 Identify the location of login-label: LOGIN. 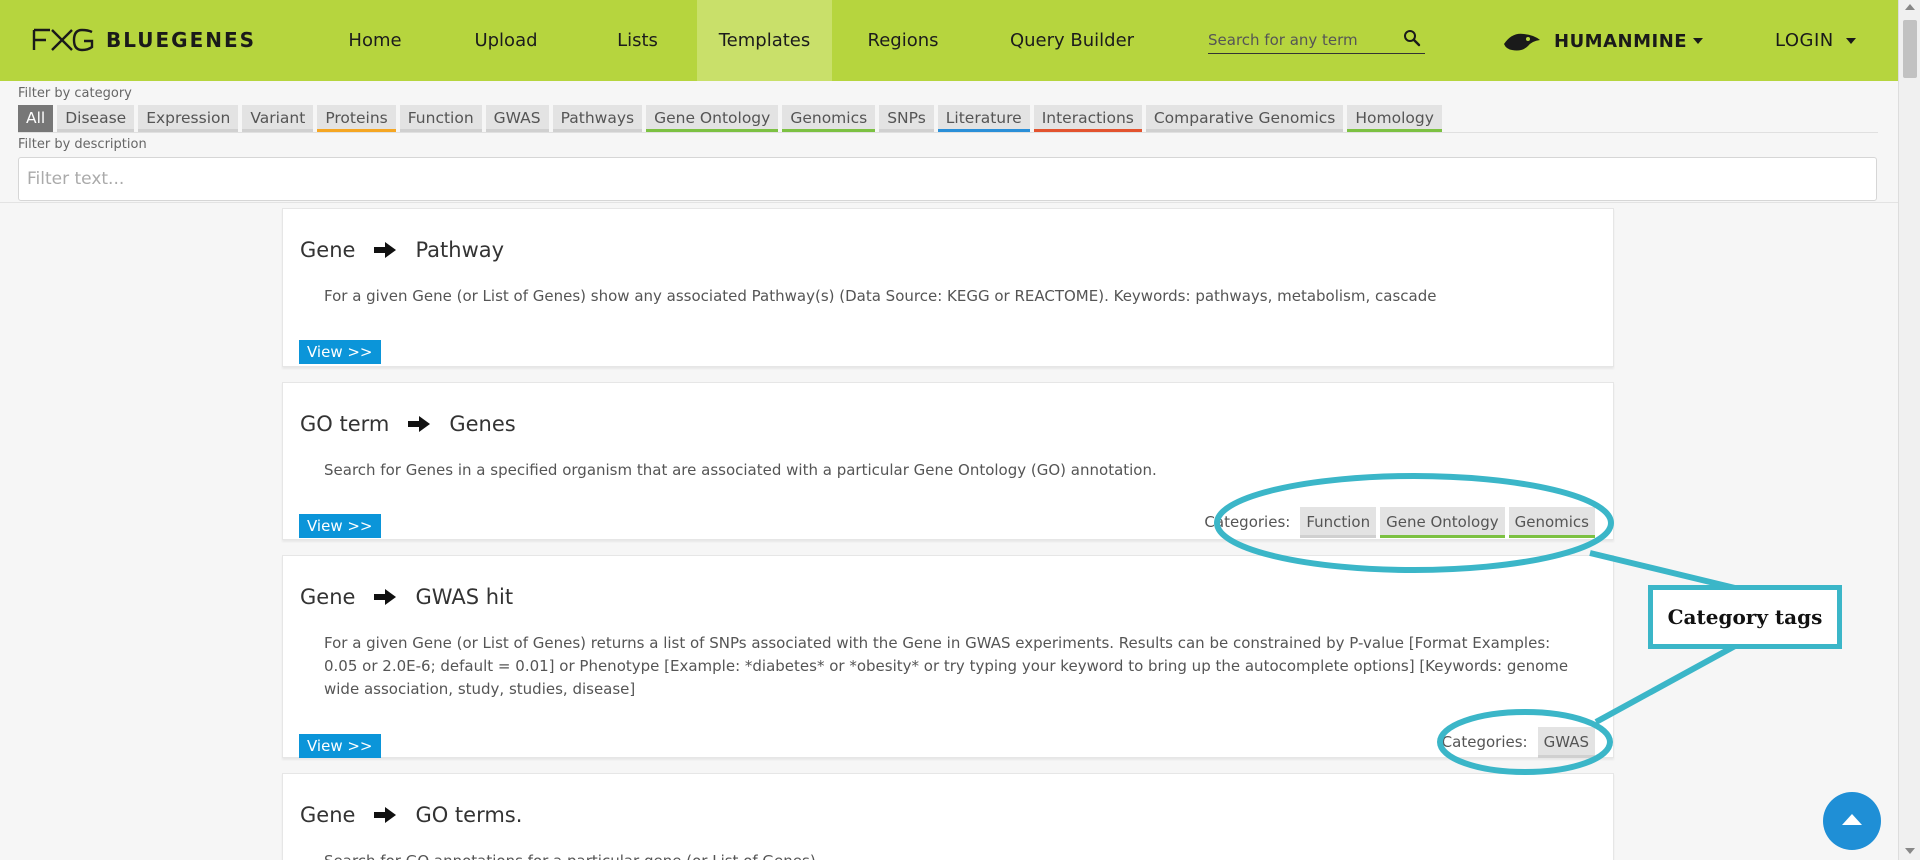
(1804, 40).